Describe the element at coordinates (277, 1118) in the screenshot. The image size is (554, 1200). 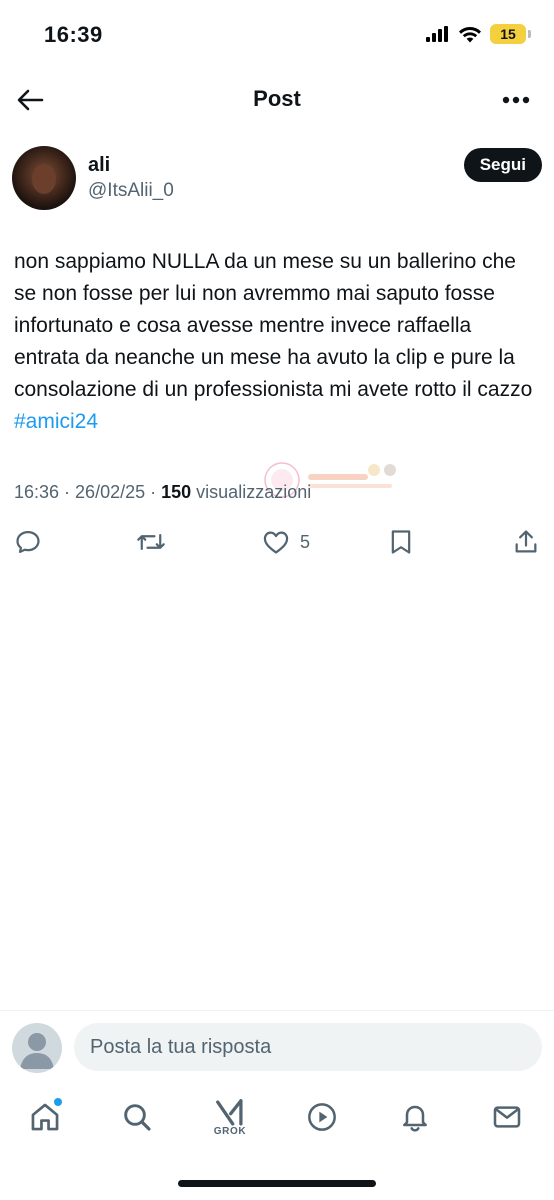
I see `tab-bar: GROK` at that location.